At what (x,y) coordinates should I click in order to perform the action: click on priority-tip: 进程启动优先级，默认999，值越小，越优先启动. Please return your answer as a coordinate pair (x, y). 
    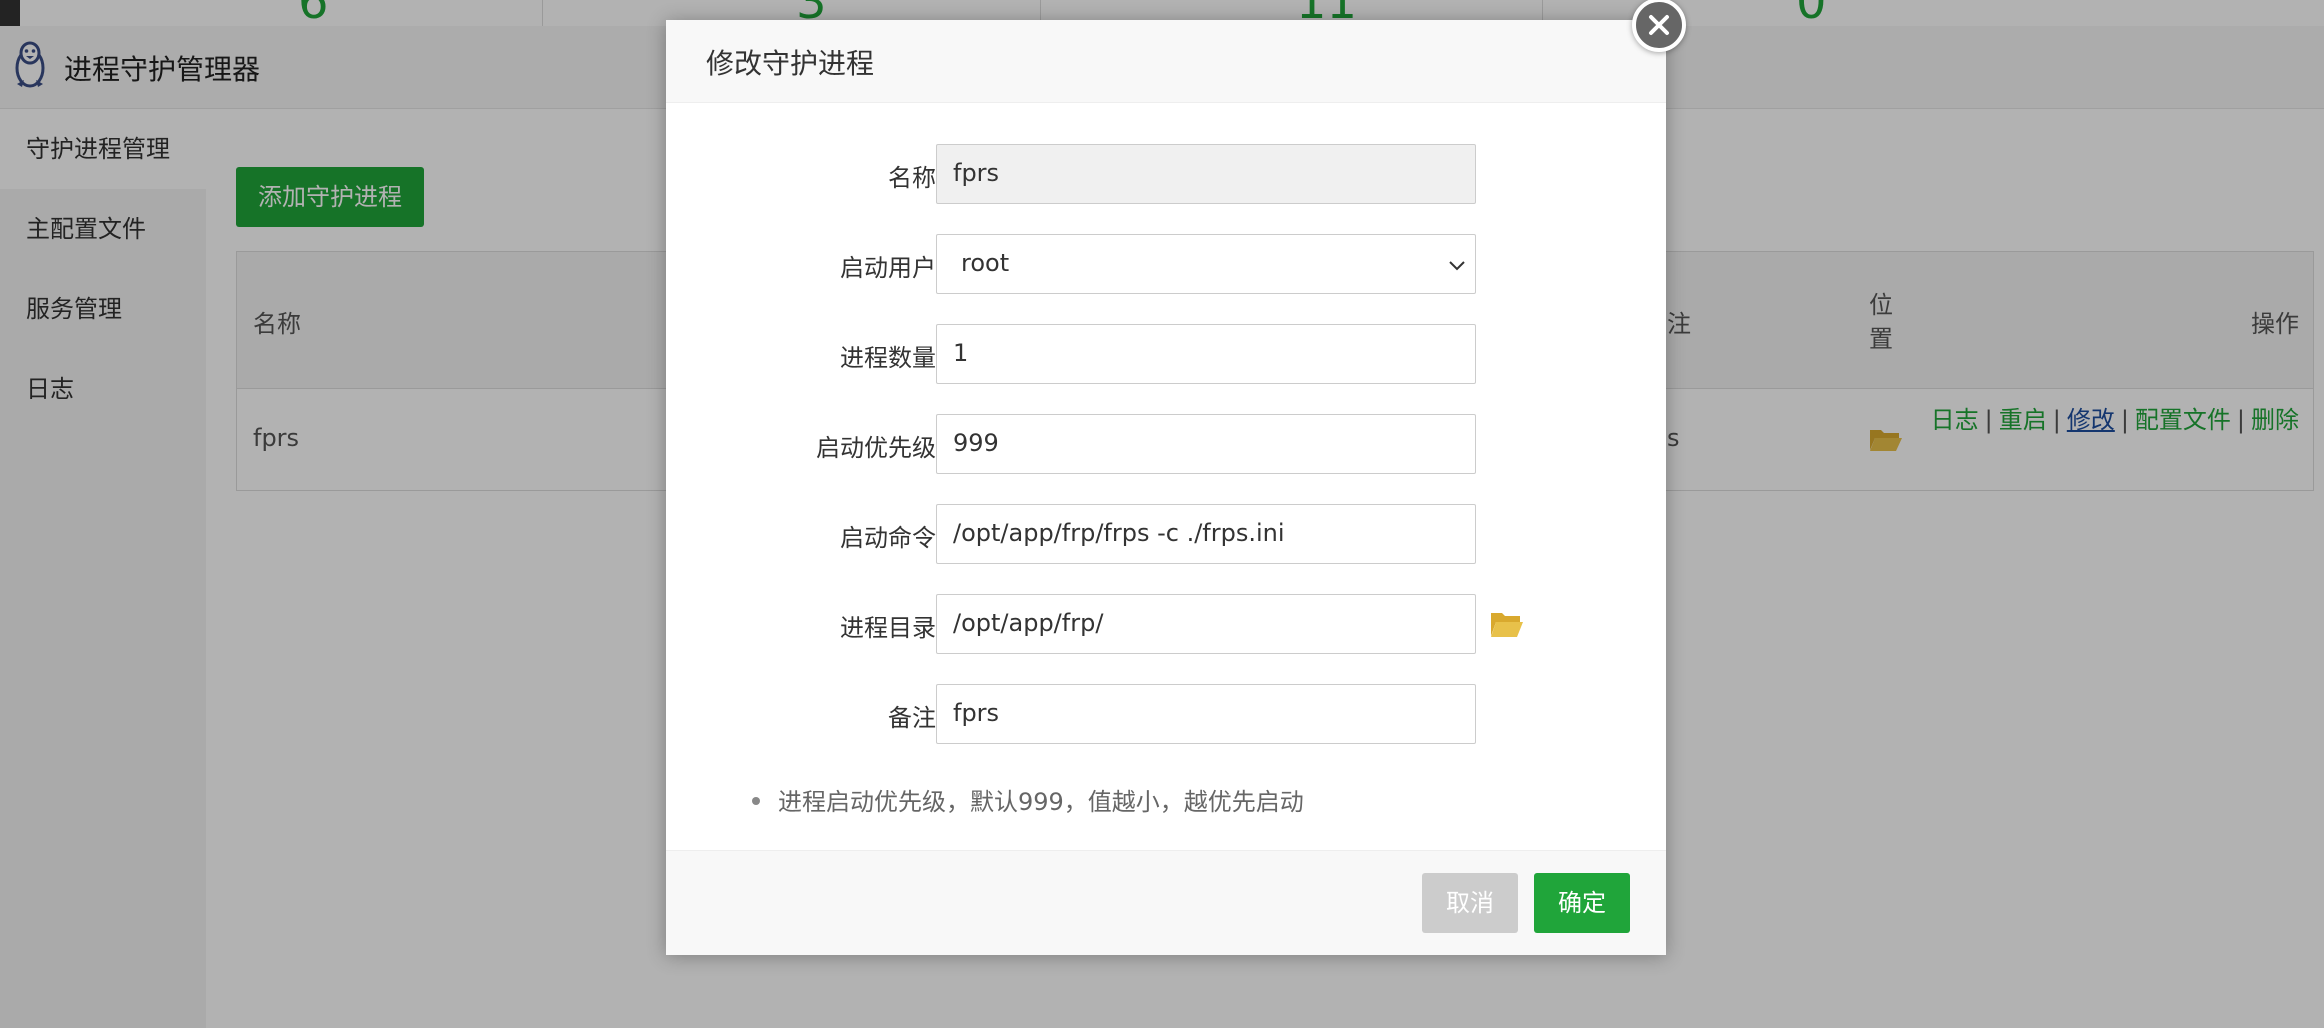
    Looking at the image, I should click on (1028, 799).